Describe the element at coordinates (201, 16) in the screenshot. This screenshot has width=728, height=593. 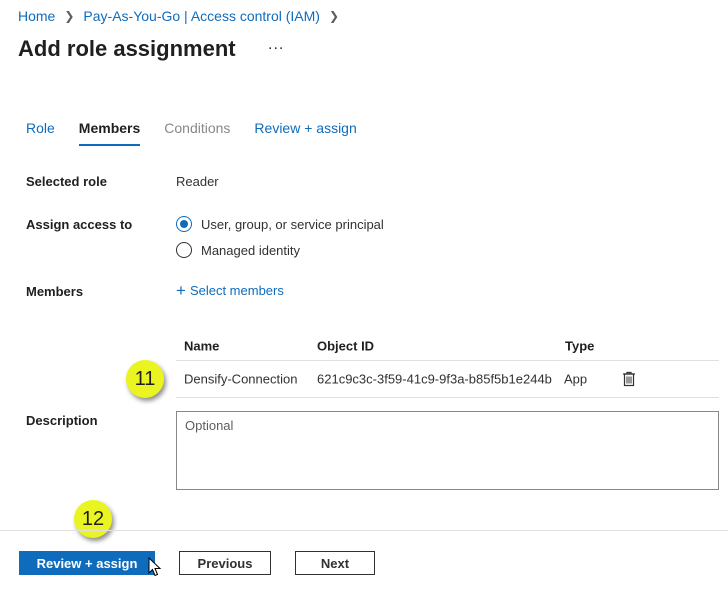
I see `breadcrumb-iam-link: Pay-As-You-Go | Access control (IAM)` at that location.